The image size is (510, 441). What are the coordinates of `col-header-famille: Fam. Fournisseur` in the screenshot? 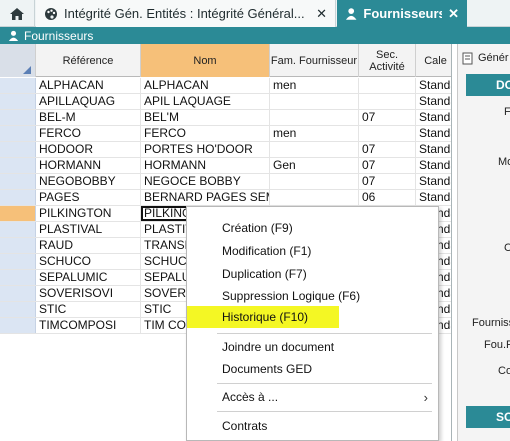 It's located at (314, 60).